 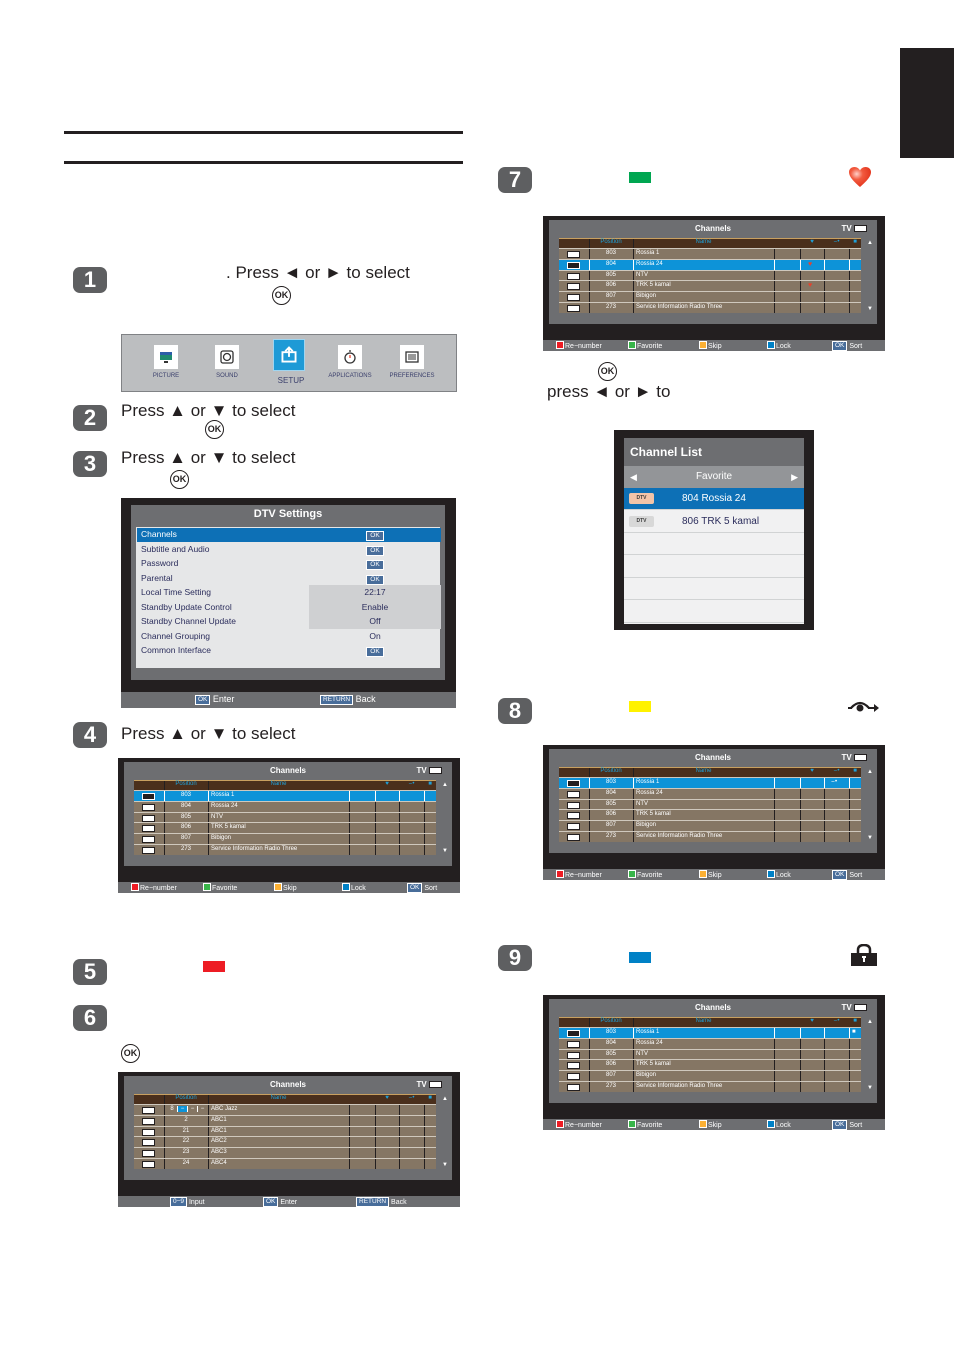 What do you see at coordinates (714, 499) in the screenshot?
I see `channel-list-item: DTV 804 Rossia 24` at bounding box center [714, 499].